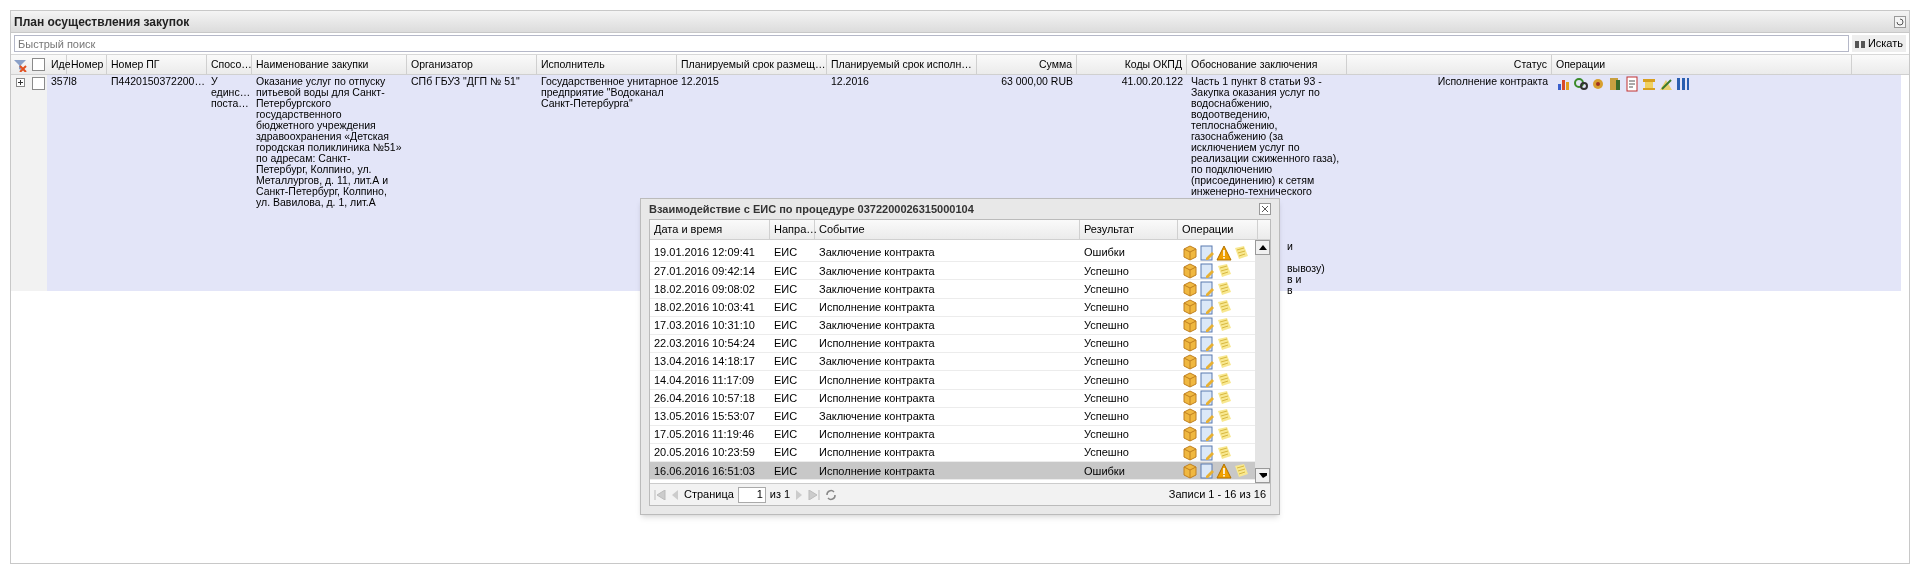 The height and width of the screenshot is (564, 1920). What do you see at coordinates (751, 494) in the screenshot?
I see `page-field: 1` at bounding box center [751, 494].